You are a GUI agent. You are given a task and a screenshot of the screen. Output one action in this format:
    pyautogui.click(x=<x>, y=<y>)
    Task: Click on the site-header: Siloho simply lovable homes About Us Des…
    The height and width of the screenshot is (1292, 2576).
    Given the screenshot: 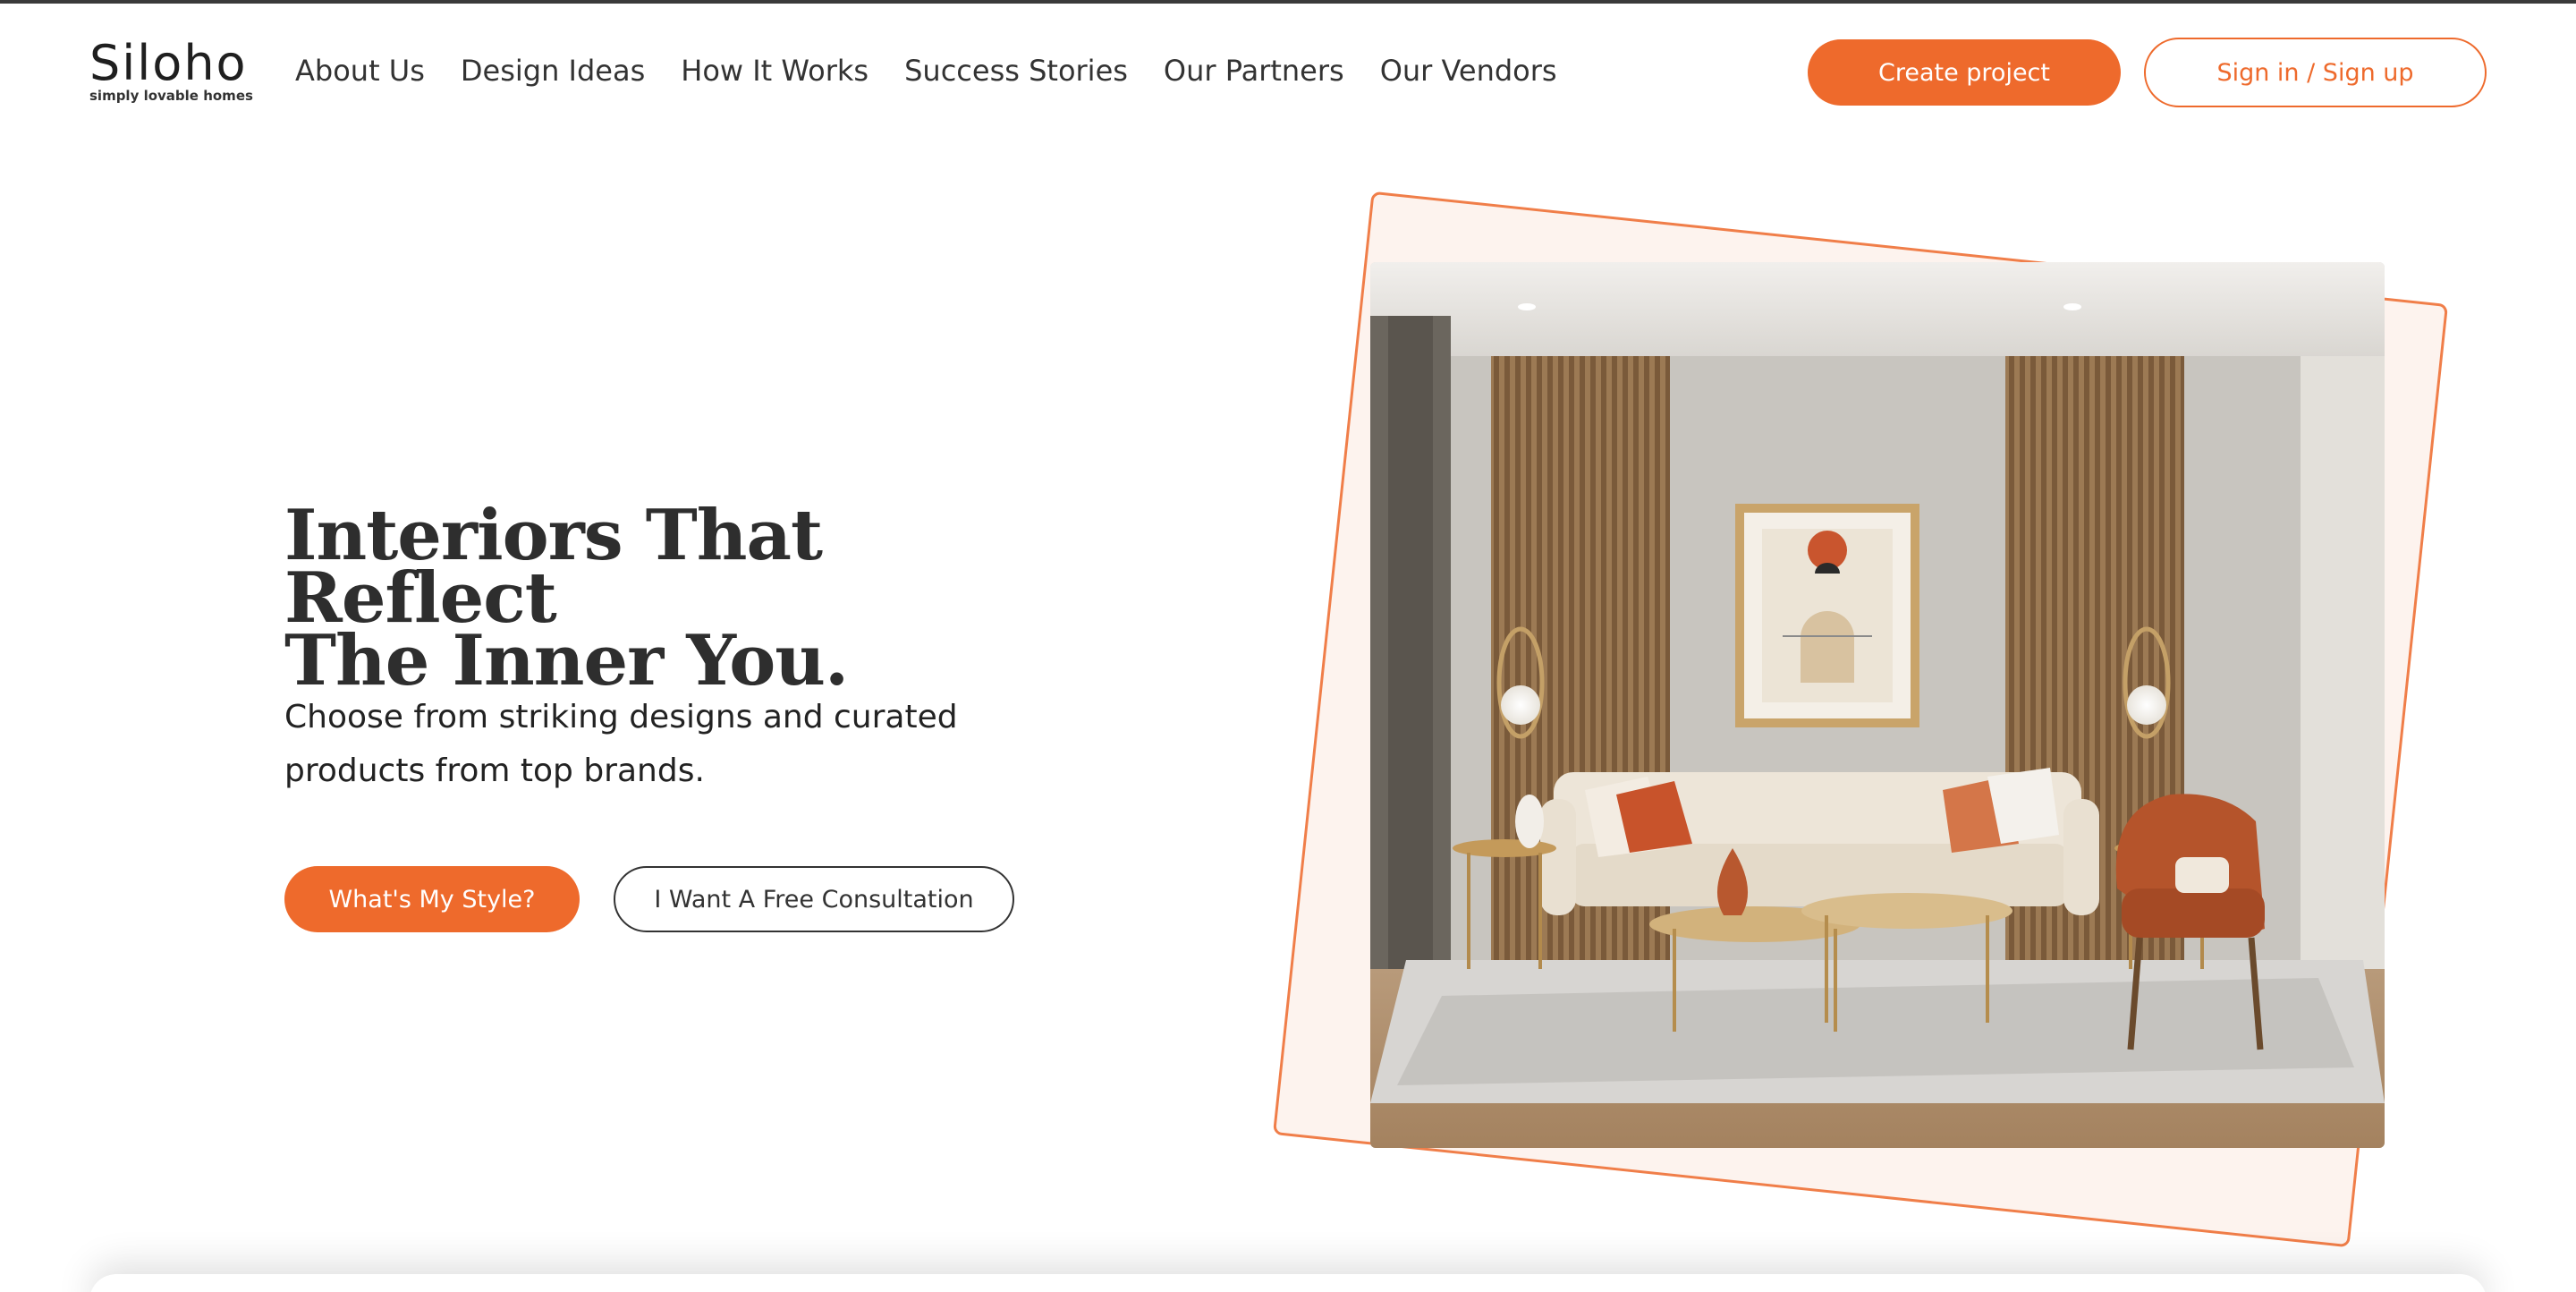 What is the action you would take?
    pyautogui.click(x=1288, y=71)
    